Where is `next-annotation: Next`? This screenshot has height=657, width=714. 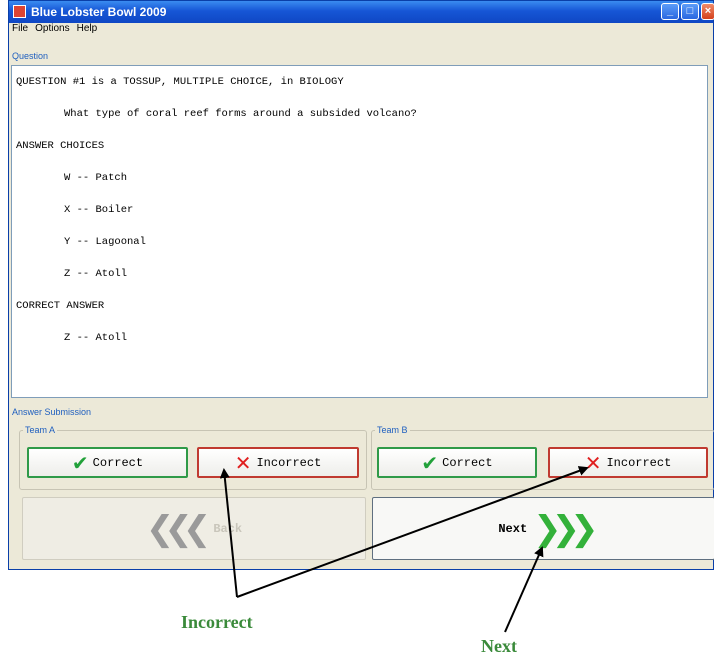 next-annotation: Next is located at coordinates (499, 646).